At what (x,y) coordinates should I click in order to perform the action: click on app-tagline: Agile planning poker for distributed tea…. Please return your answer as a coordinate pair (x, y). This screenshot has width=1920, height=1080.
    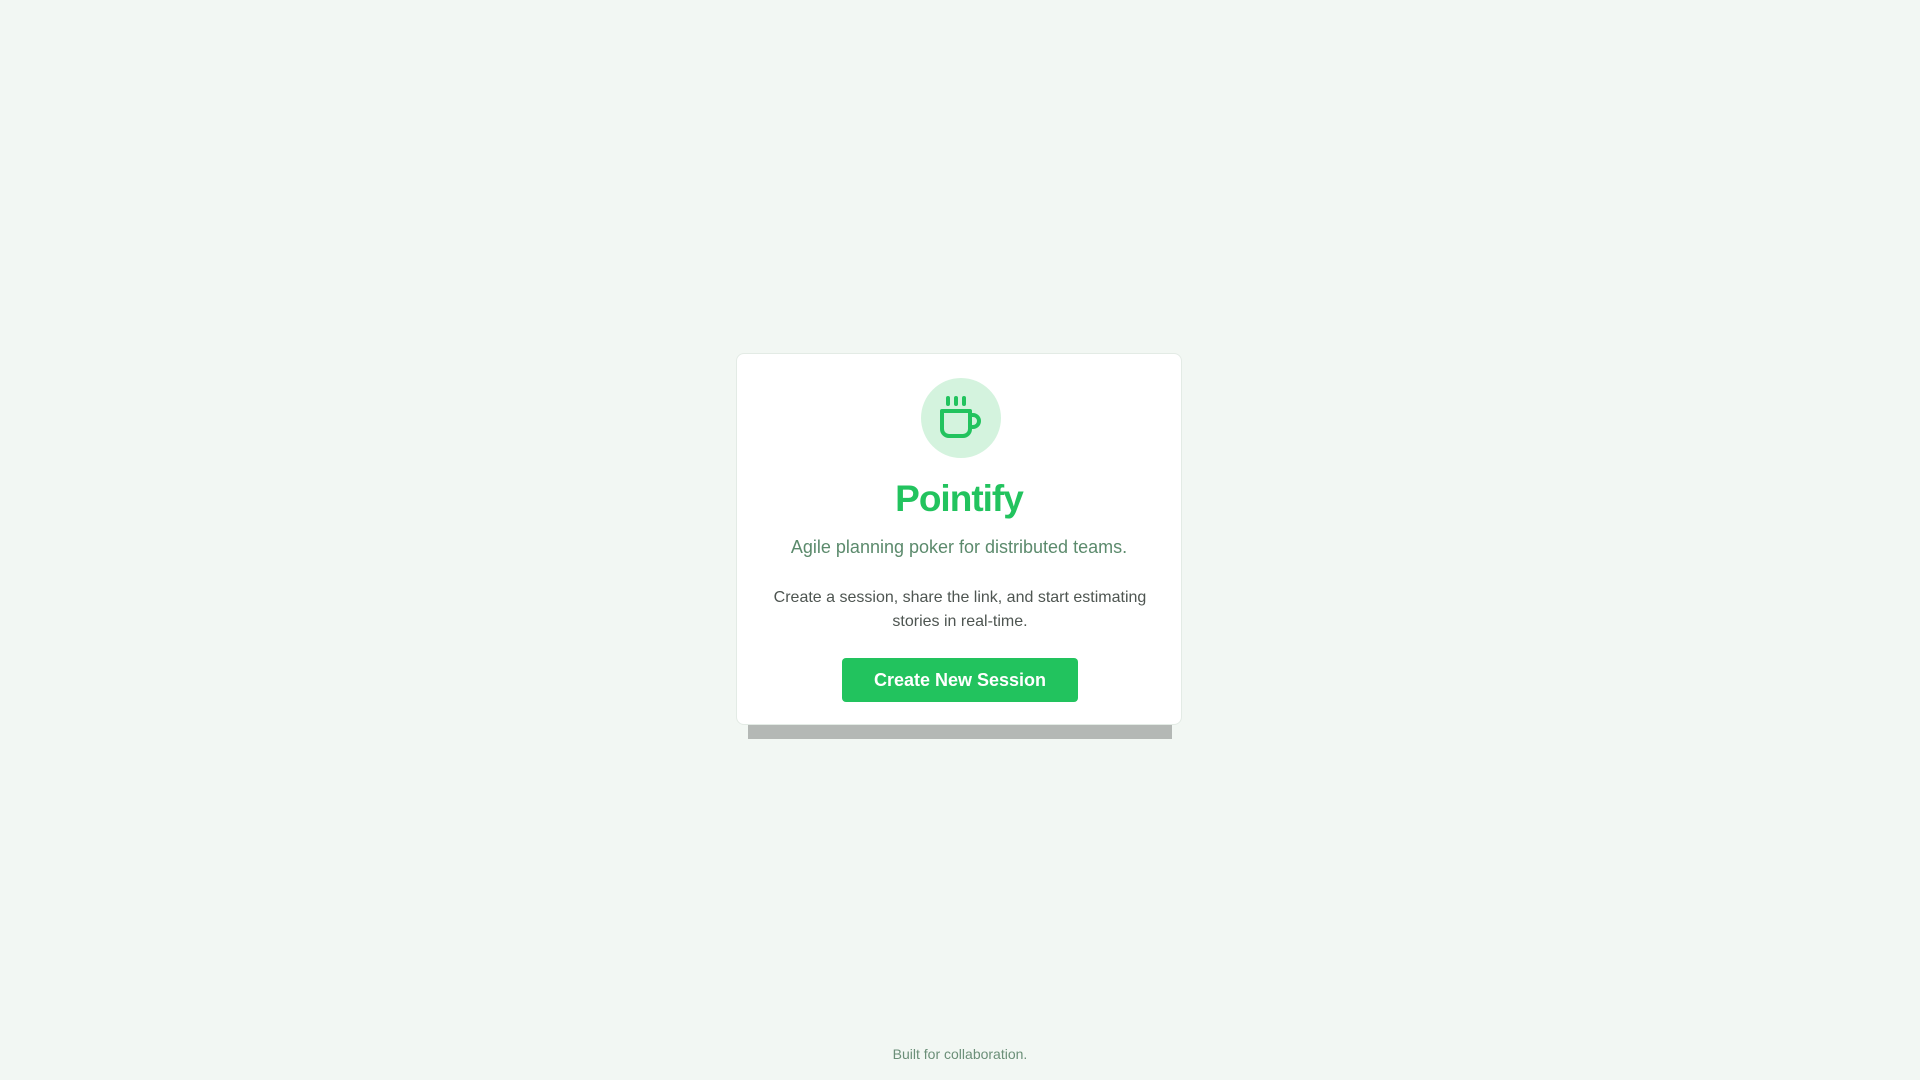
    Looking at the image, I should click on (959, 547).